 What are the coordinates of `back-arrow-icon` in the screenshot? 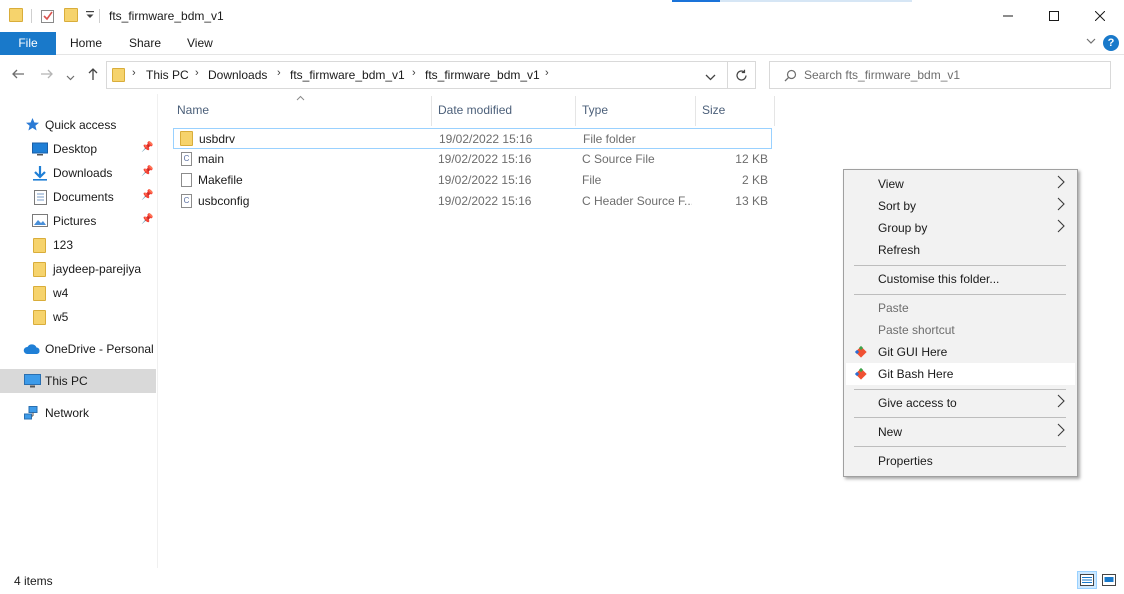 It's located at (18, 76).